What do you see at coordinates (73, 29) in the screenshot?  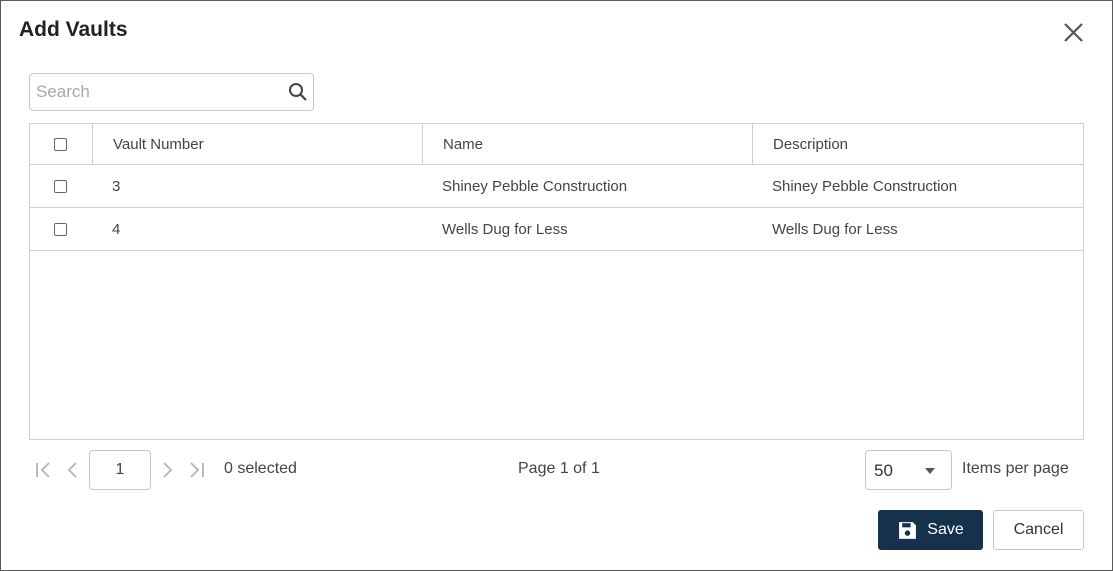 I see `dialog-title: Add Vaults` at bounding box center [73, 29].